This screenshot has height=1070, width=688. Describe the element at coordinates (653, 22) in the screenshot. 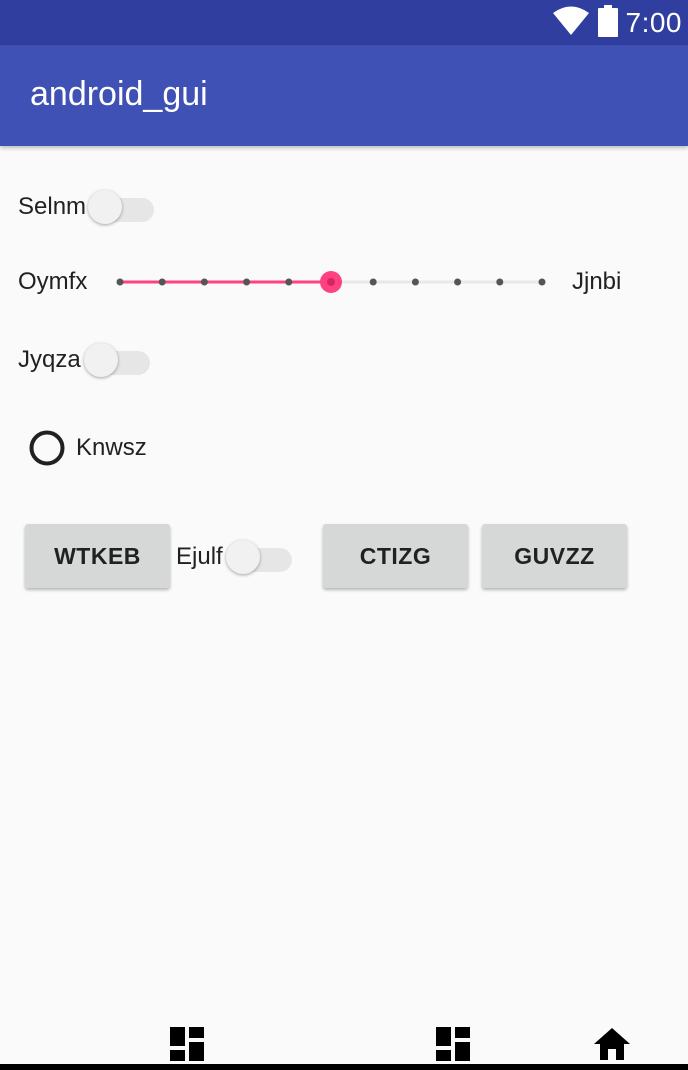

I see `status-time: 7:00` at that location.